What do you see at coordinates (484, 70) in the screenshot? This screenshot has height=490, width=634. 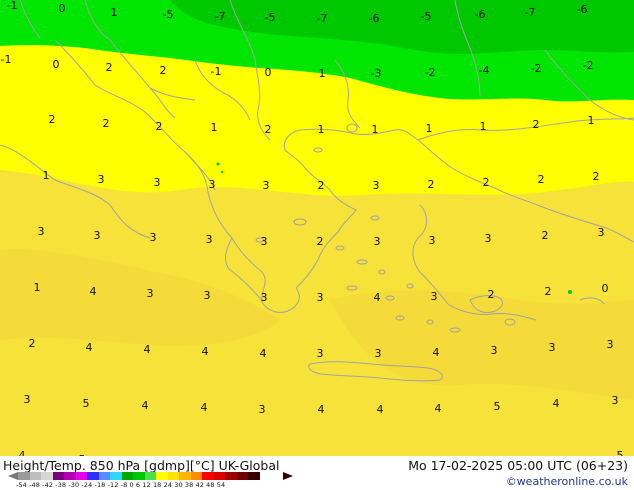 I see `temperature-label: -4` at bounding box center [484, 70].